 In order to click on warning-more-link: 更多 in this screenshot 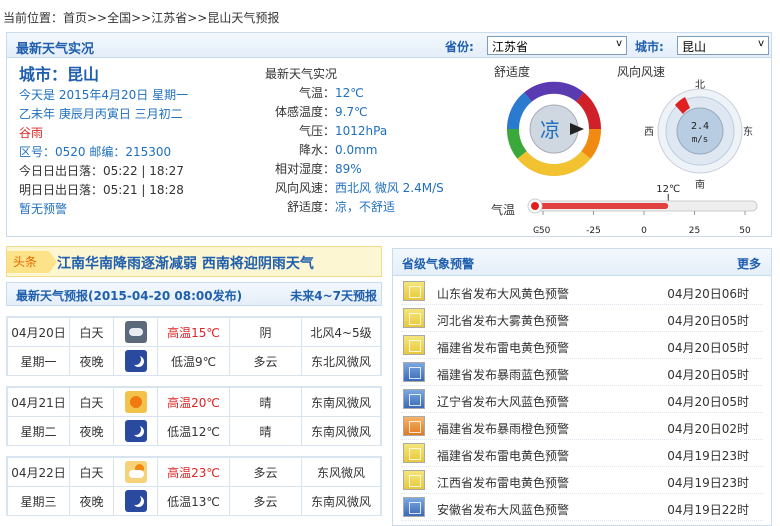, I will do `click(749, 263)`.